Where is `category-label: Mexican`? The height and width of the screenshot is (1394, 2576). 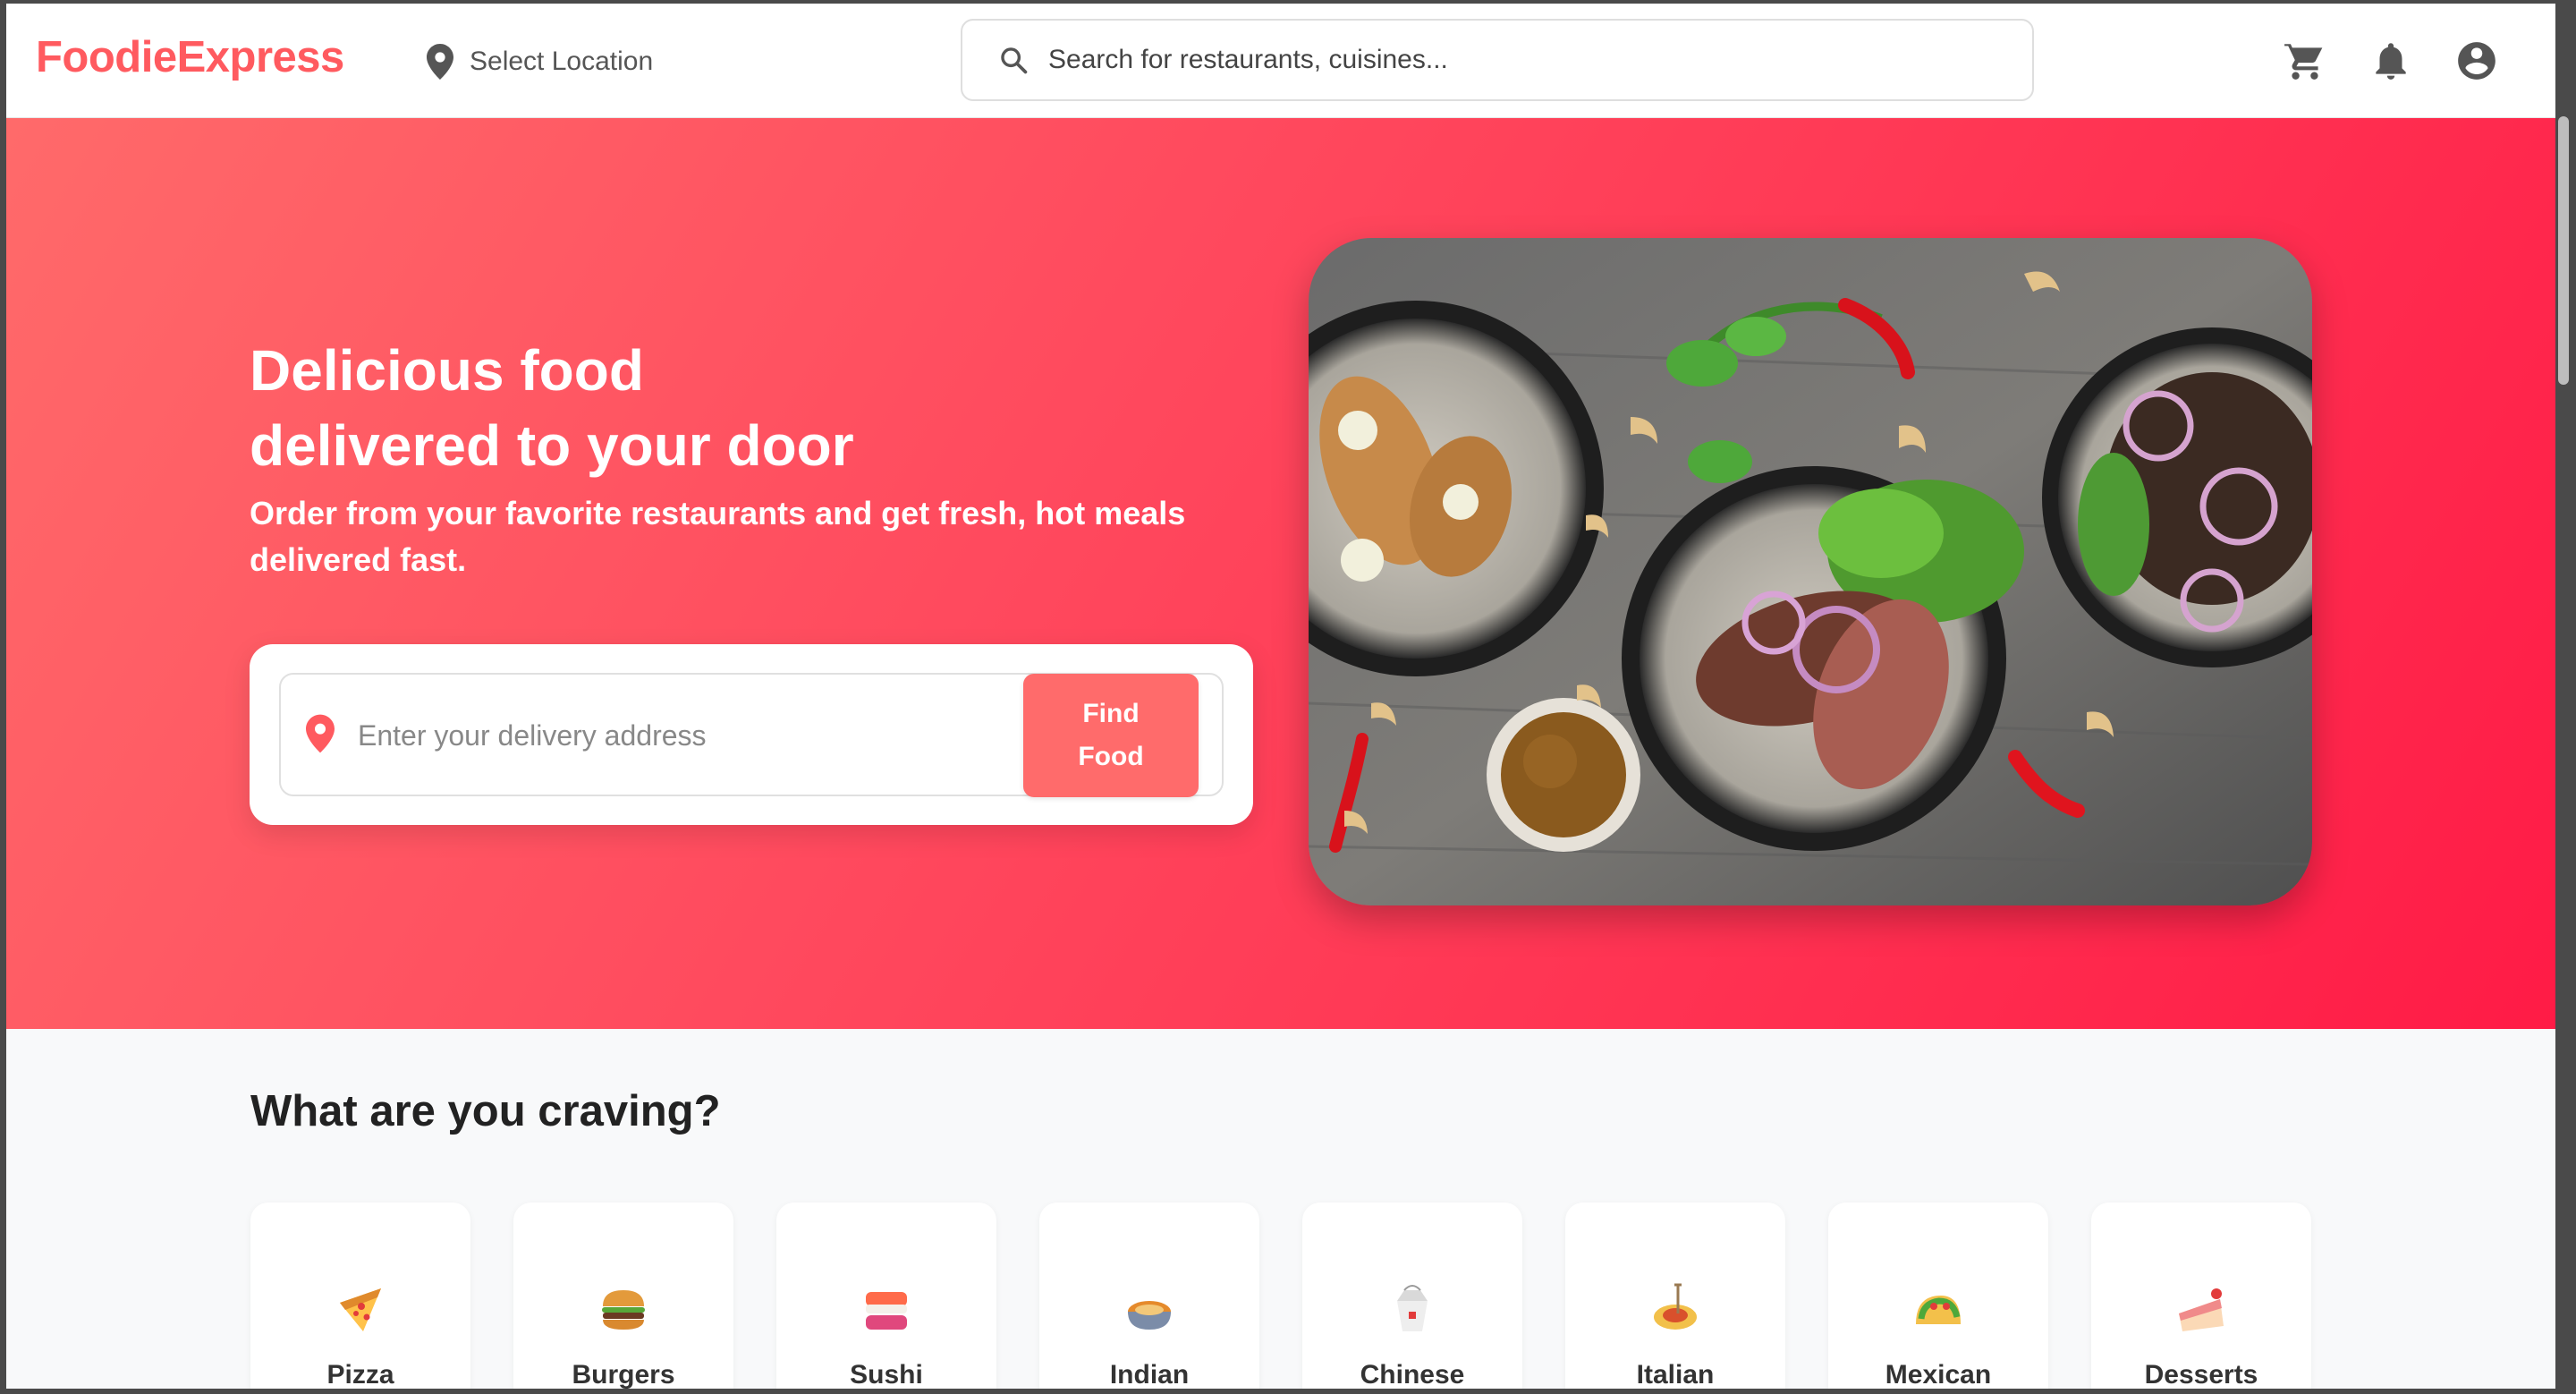 category-label: Mexican is located at coordinates (1938, 1374).